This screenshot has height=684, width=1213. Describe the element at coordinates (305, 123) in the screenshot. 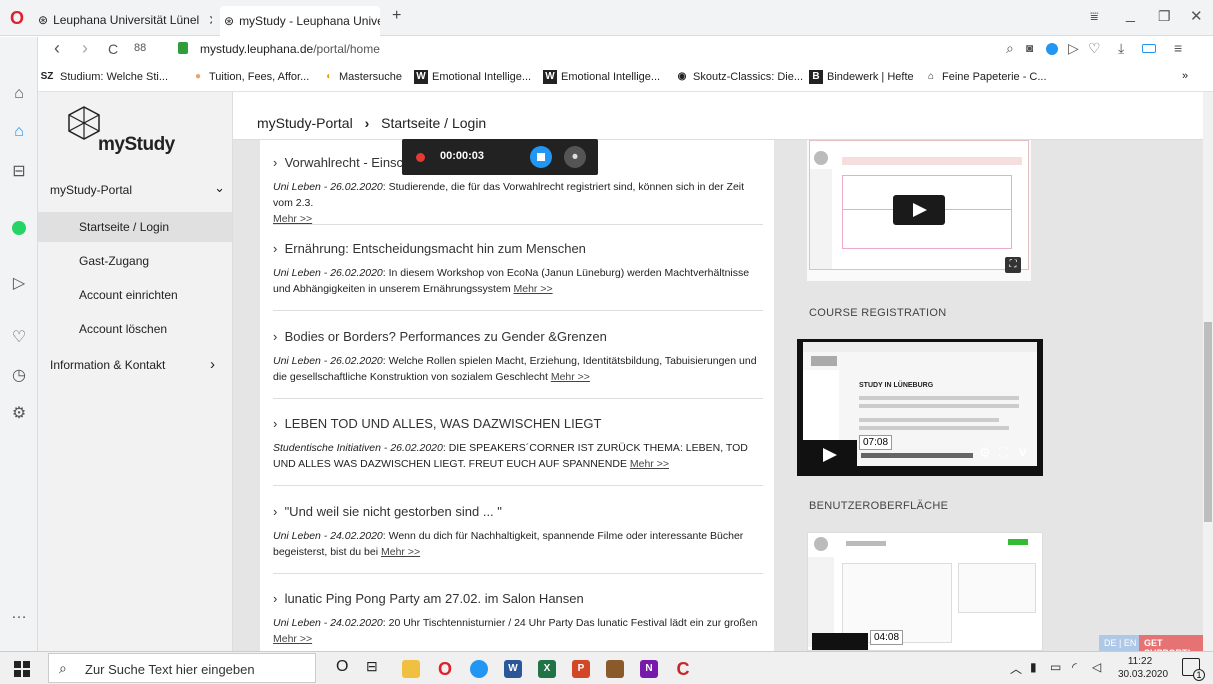

I see `breadcrumb-portal: myStudy-Portal` at that location.